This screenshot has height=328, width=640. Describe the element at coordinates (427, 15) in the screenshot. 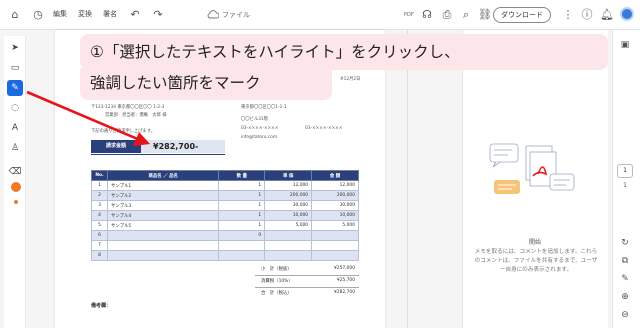

I see `headphones-icon: ☊` at that location.